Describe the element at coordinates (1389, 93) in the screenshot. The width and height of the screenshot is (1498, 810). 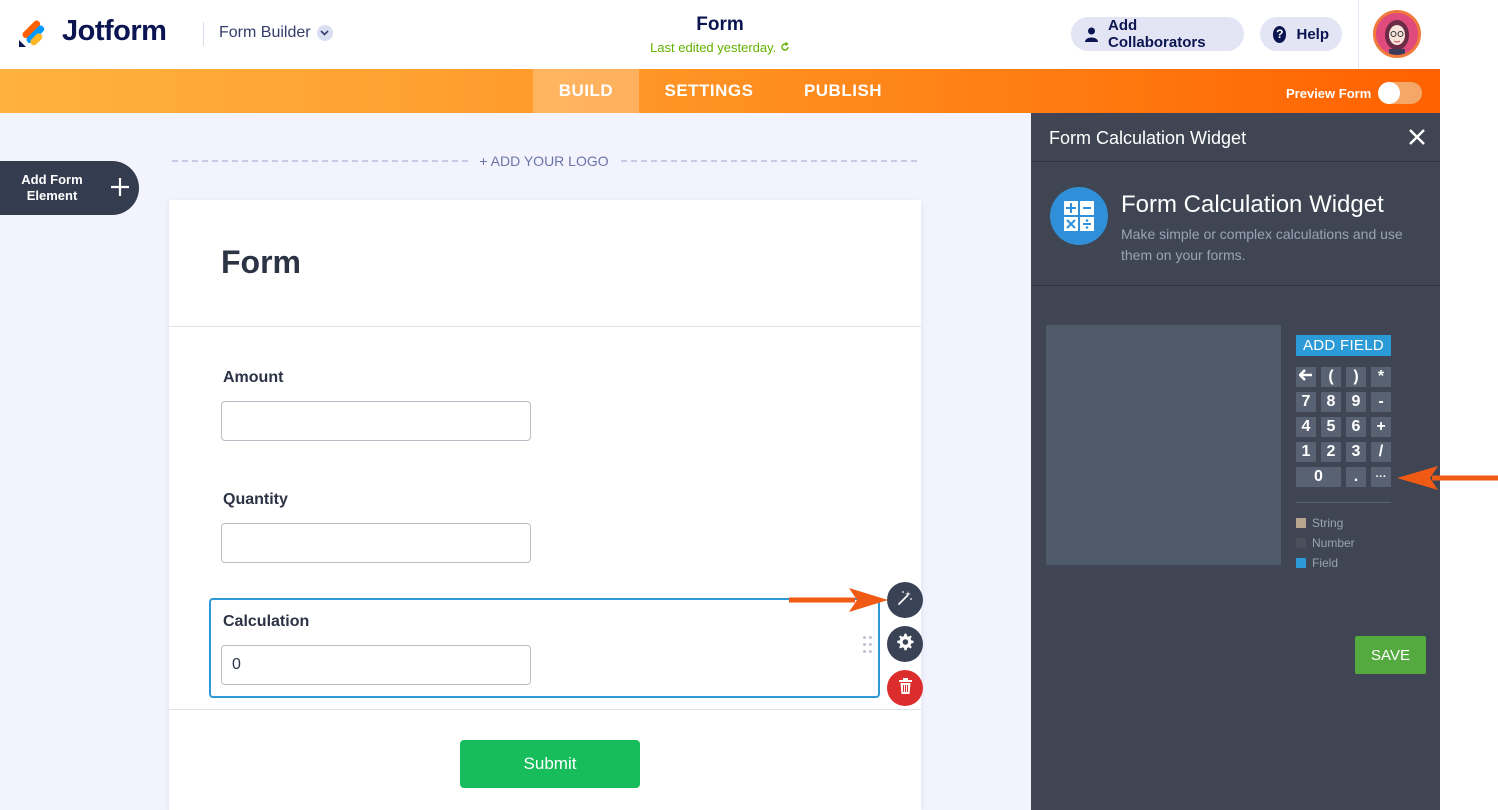
I see `toggle-knob` at that location.